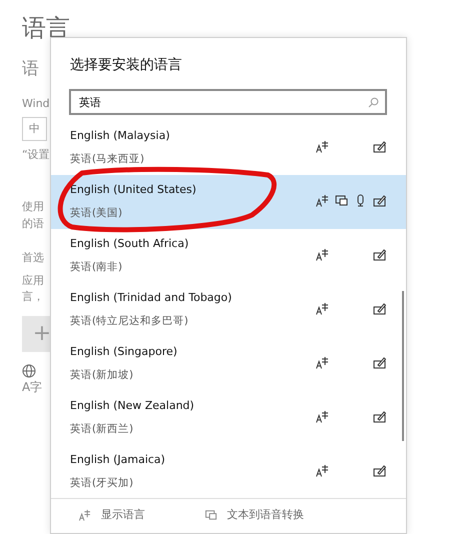  Describe the element at coordinates (102, 429) in the screenshot. I see `language-native-name: 英语(新西兰)` at that location.